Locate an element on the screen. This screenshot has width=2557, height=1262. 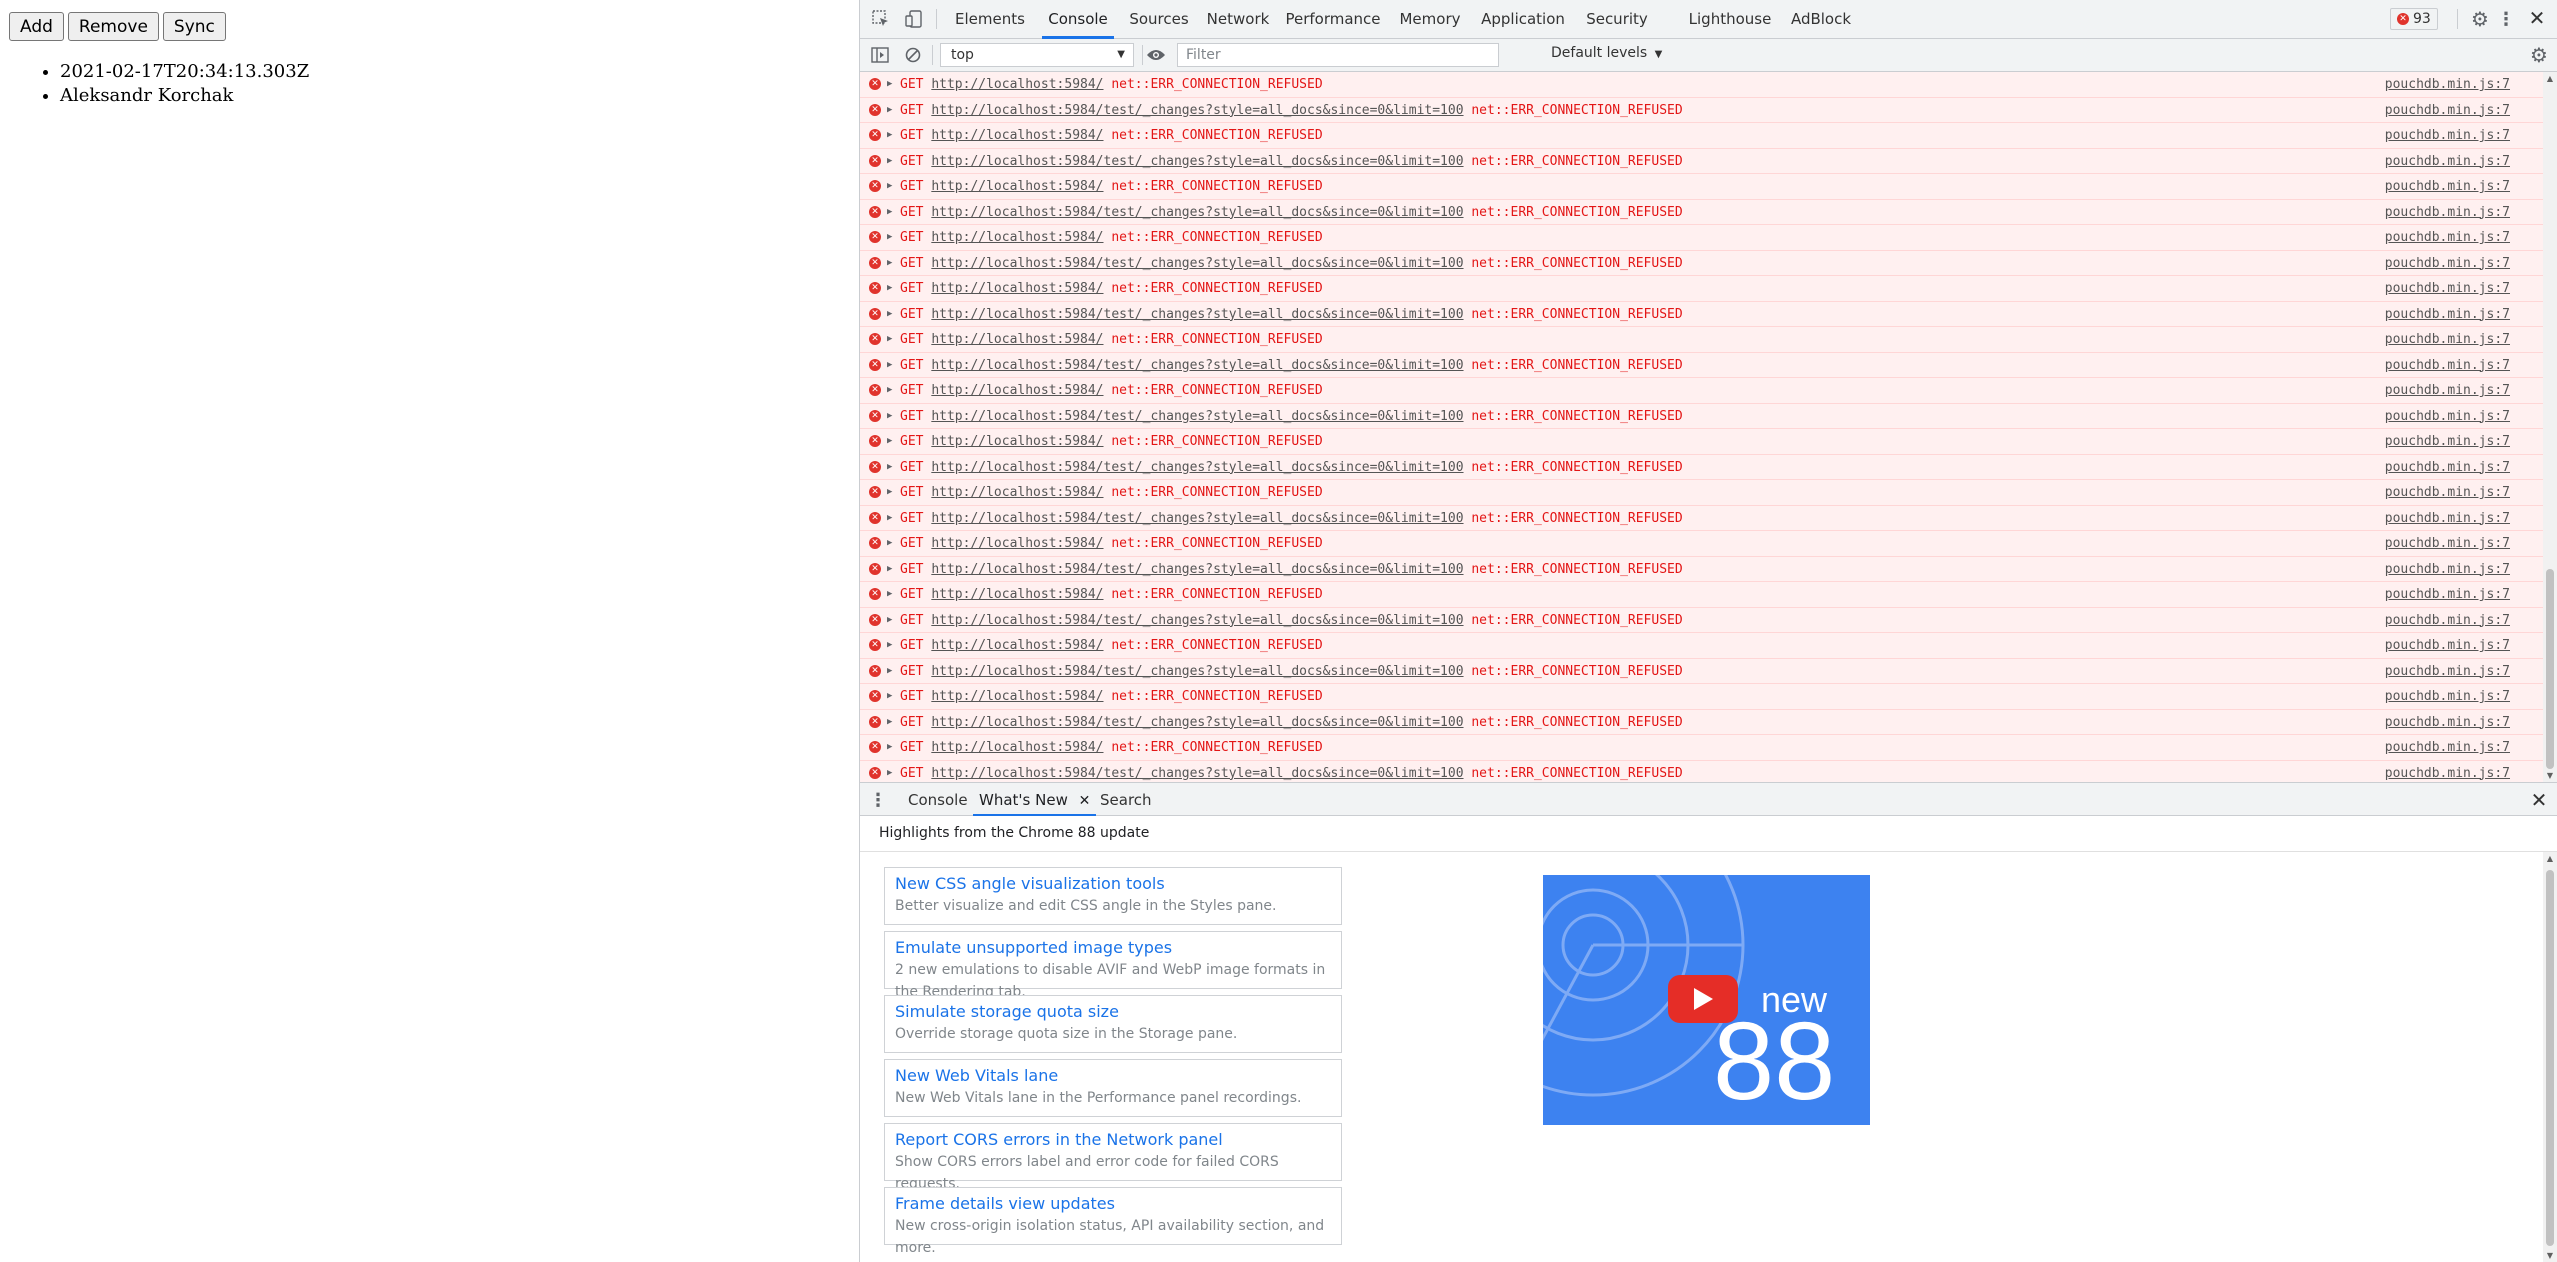
drawer-tab-search: Search is located at coordinates (1126, 800).